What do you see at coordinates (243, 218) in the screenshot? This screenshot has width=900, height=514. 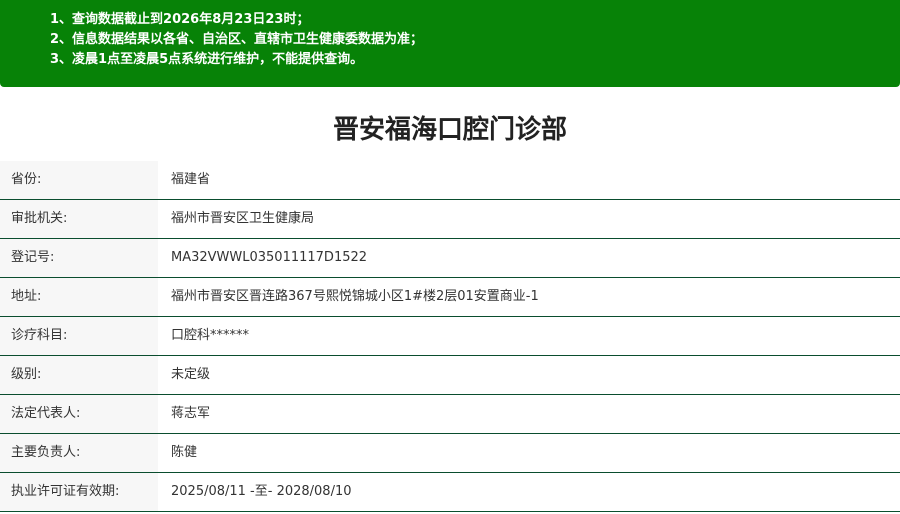 I see `value-approval-authority: 福州市晋安区卫生健康局` at bounding box center [243, 218].